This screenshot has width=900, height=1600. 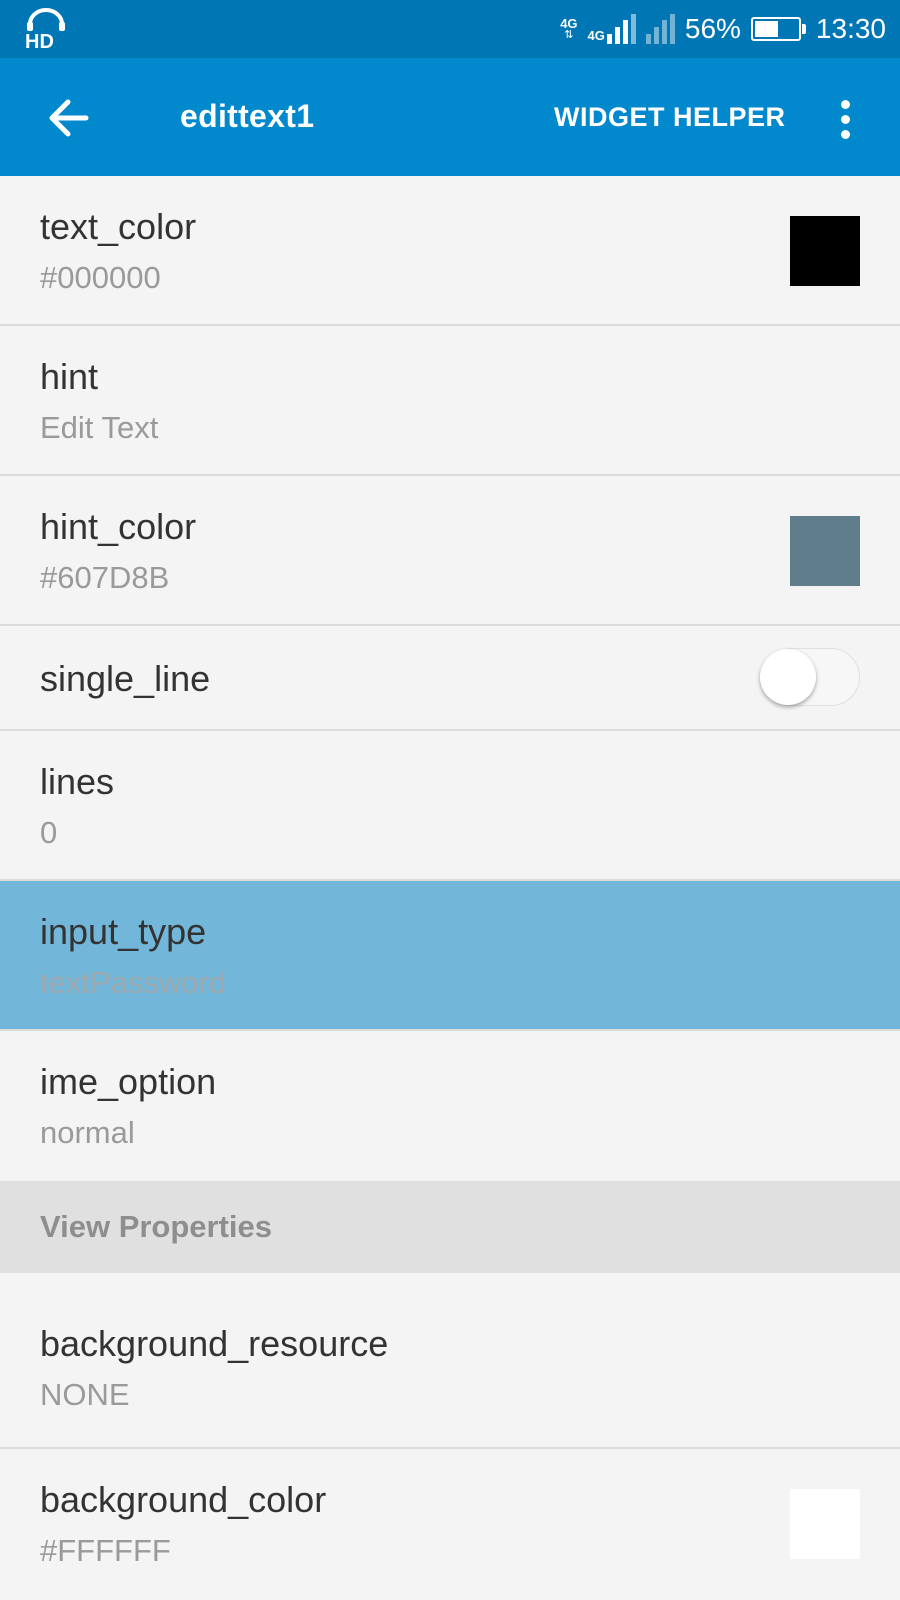 What do you see at coordinates (450, 117) in the screenshot?
I see `app-bar: edittext1 WIDGET HELPER` at bounding box center [450, 117].